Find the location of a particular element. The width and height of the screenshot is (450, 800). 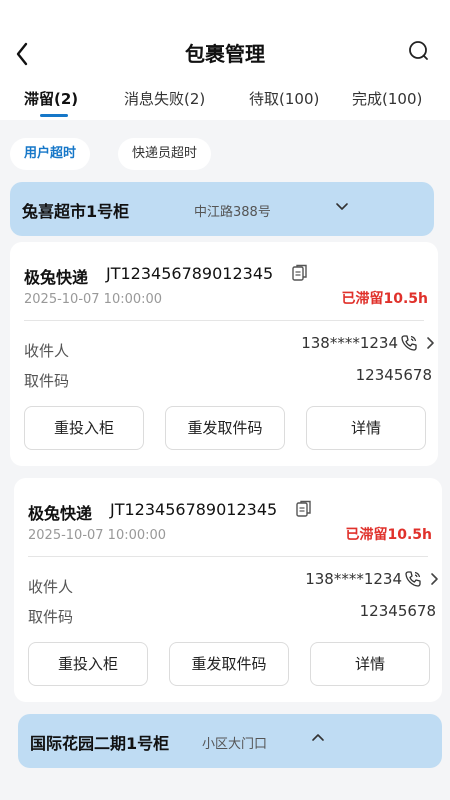

filter-row: 用户超时 快递员超时 is located at coordinates (225, 154).